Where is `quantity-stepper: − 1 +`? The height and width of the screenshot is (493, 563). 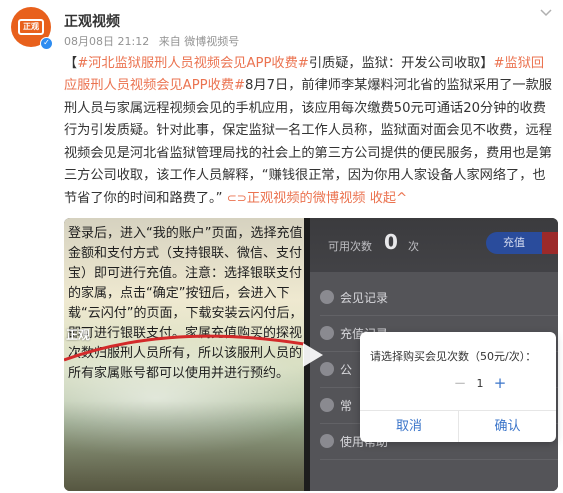 quantity-stepper: − 1 + is located at coordinates (505, 384).